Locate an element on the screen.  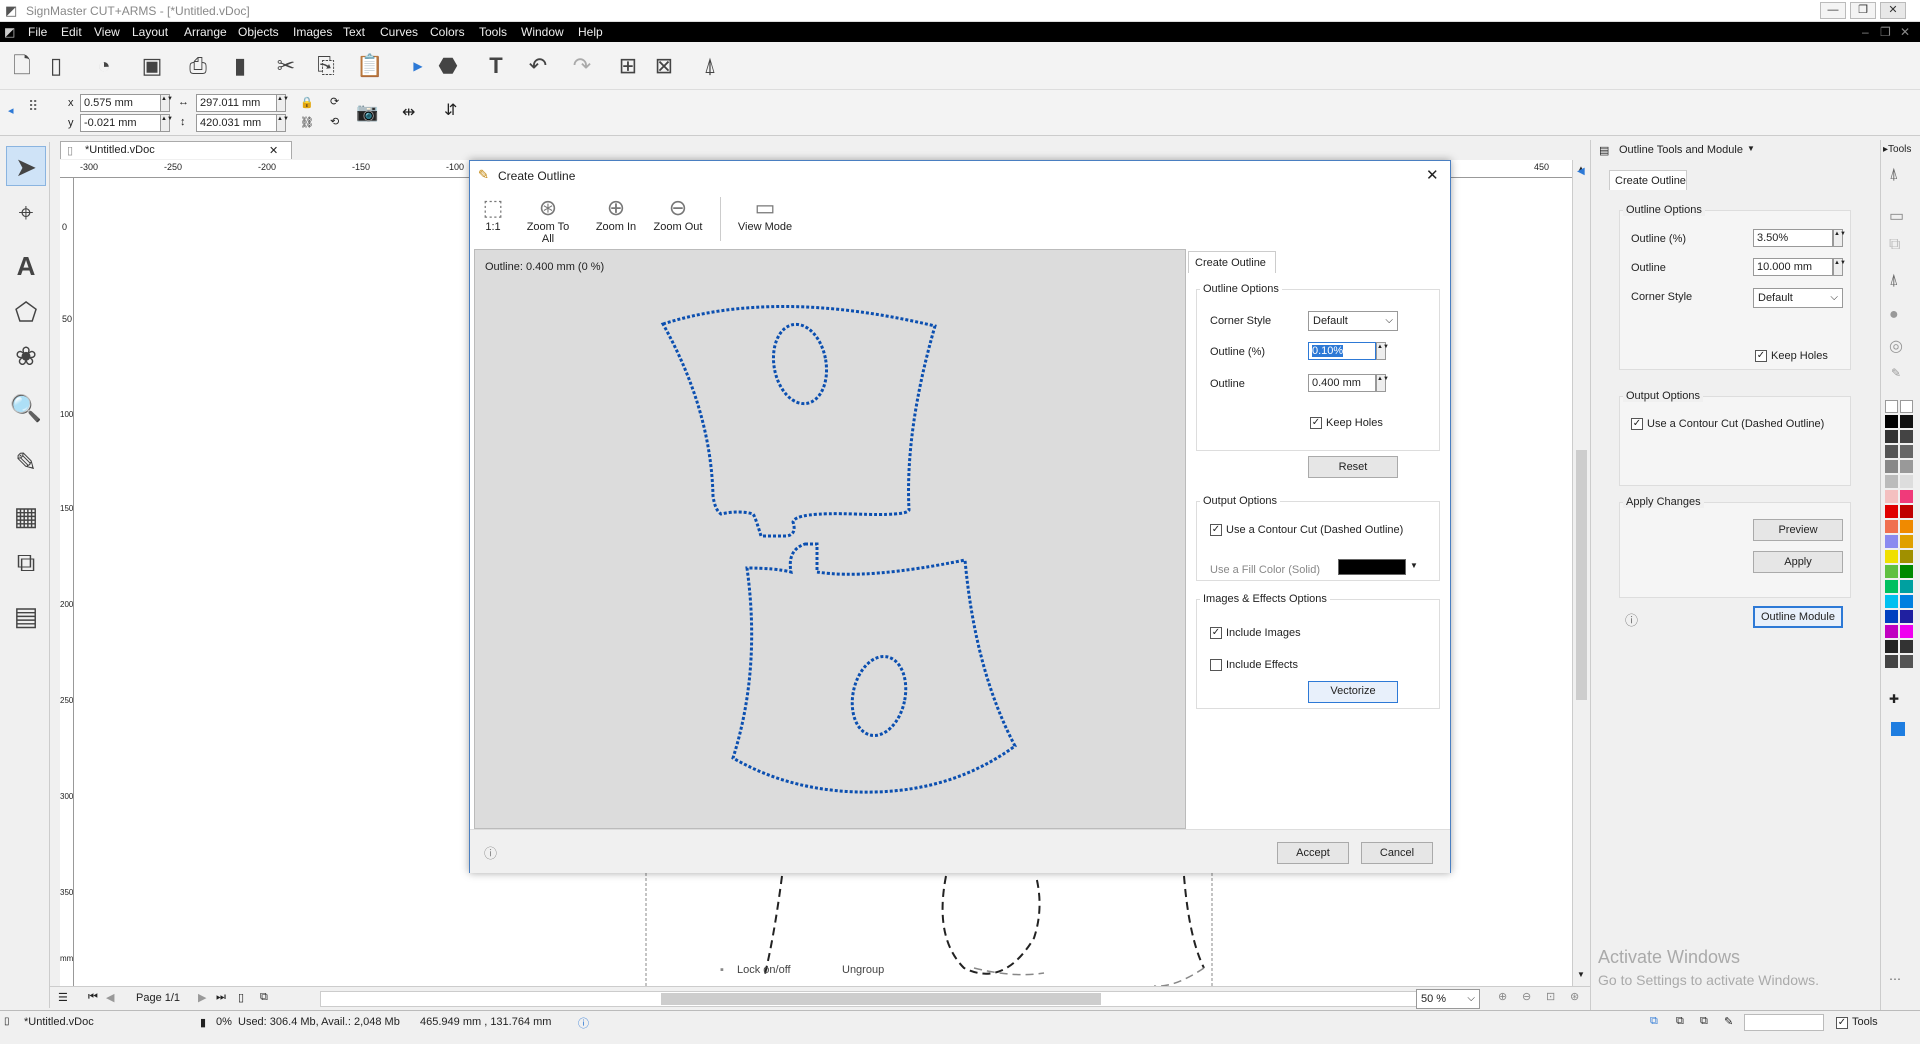
vectorize-button: Vectorize is located at coordinates (1353, 692).